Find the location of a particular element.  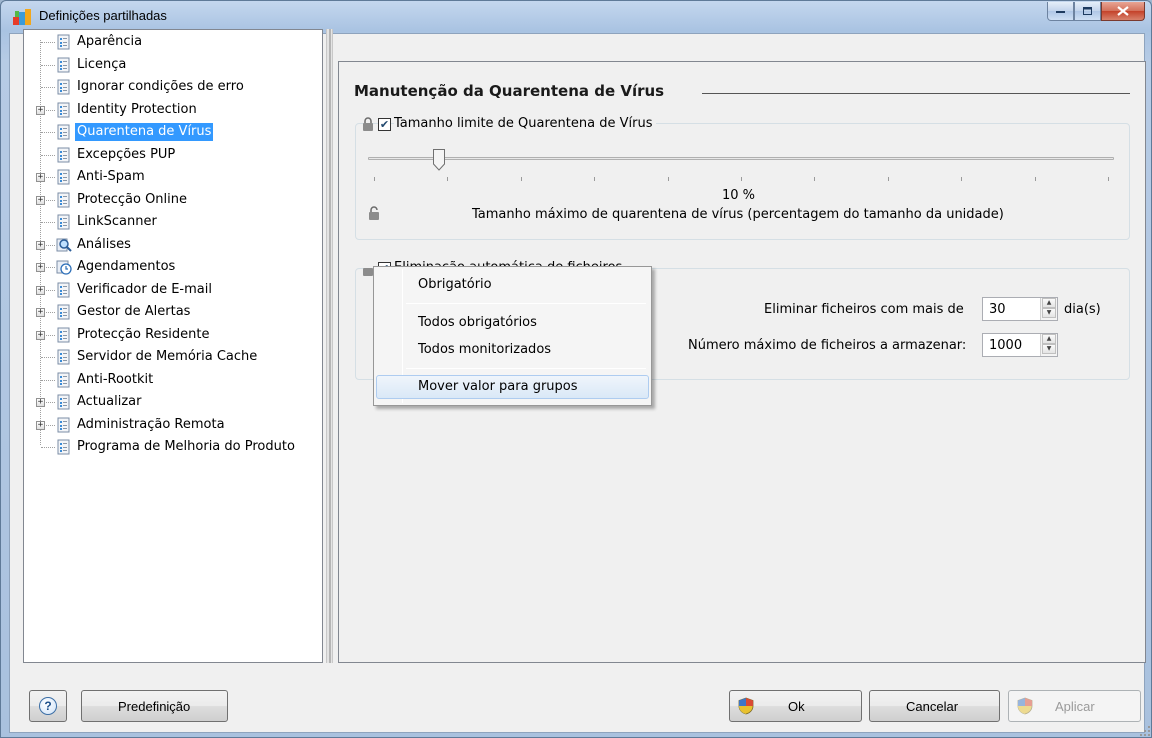

tree-item-label: Gestor de Alertas is located at coordinates (134, 311).